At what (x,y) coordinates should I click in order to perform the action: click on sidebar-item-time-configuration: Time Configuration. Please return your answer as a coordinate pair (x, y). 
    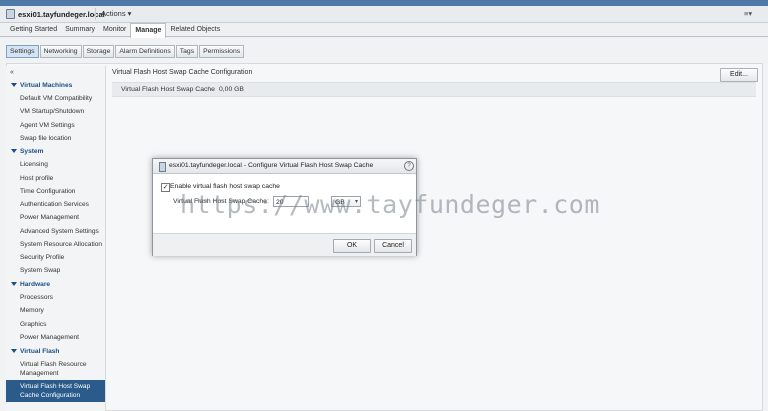
    Looking at the image, I should click on (55, 191).